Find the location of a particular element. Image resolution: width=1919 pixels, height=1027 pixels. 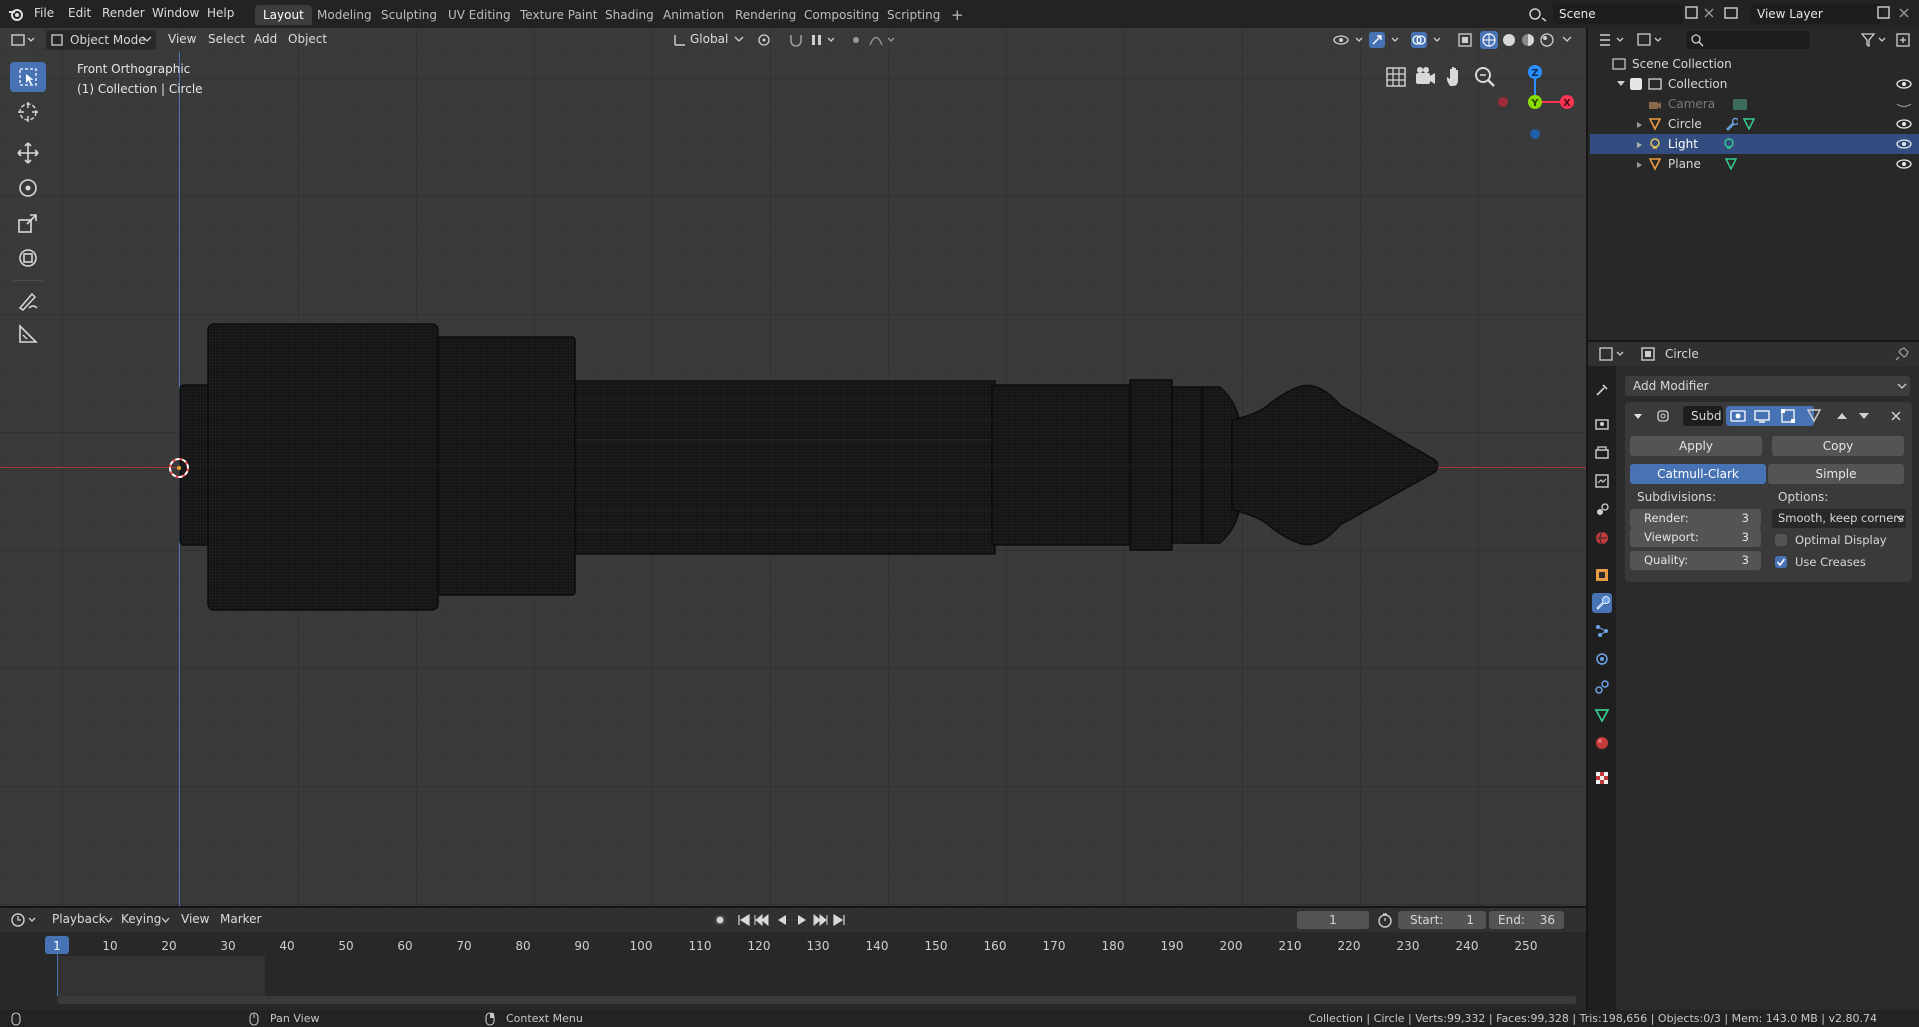

falloff-icon is located at coordinates (883, 40).